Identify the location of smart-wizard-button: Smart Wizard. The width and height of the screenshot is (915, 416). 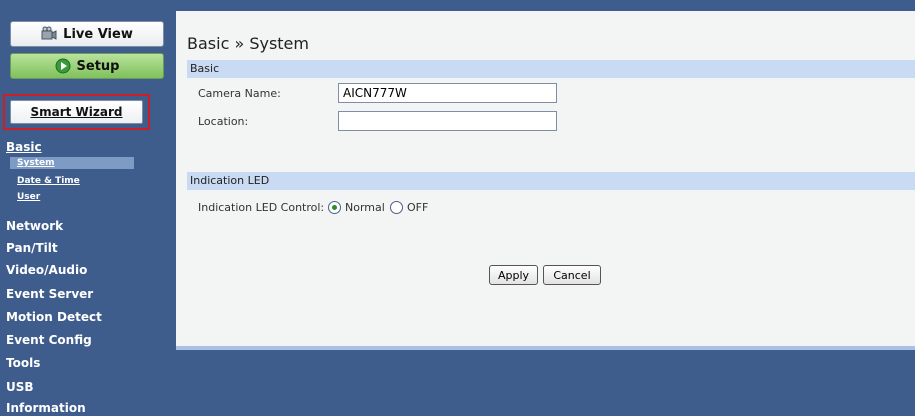
(76, 112).